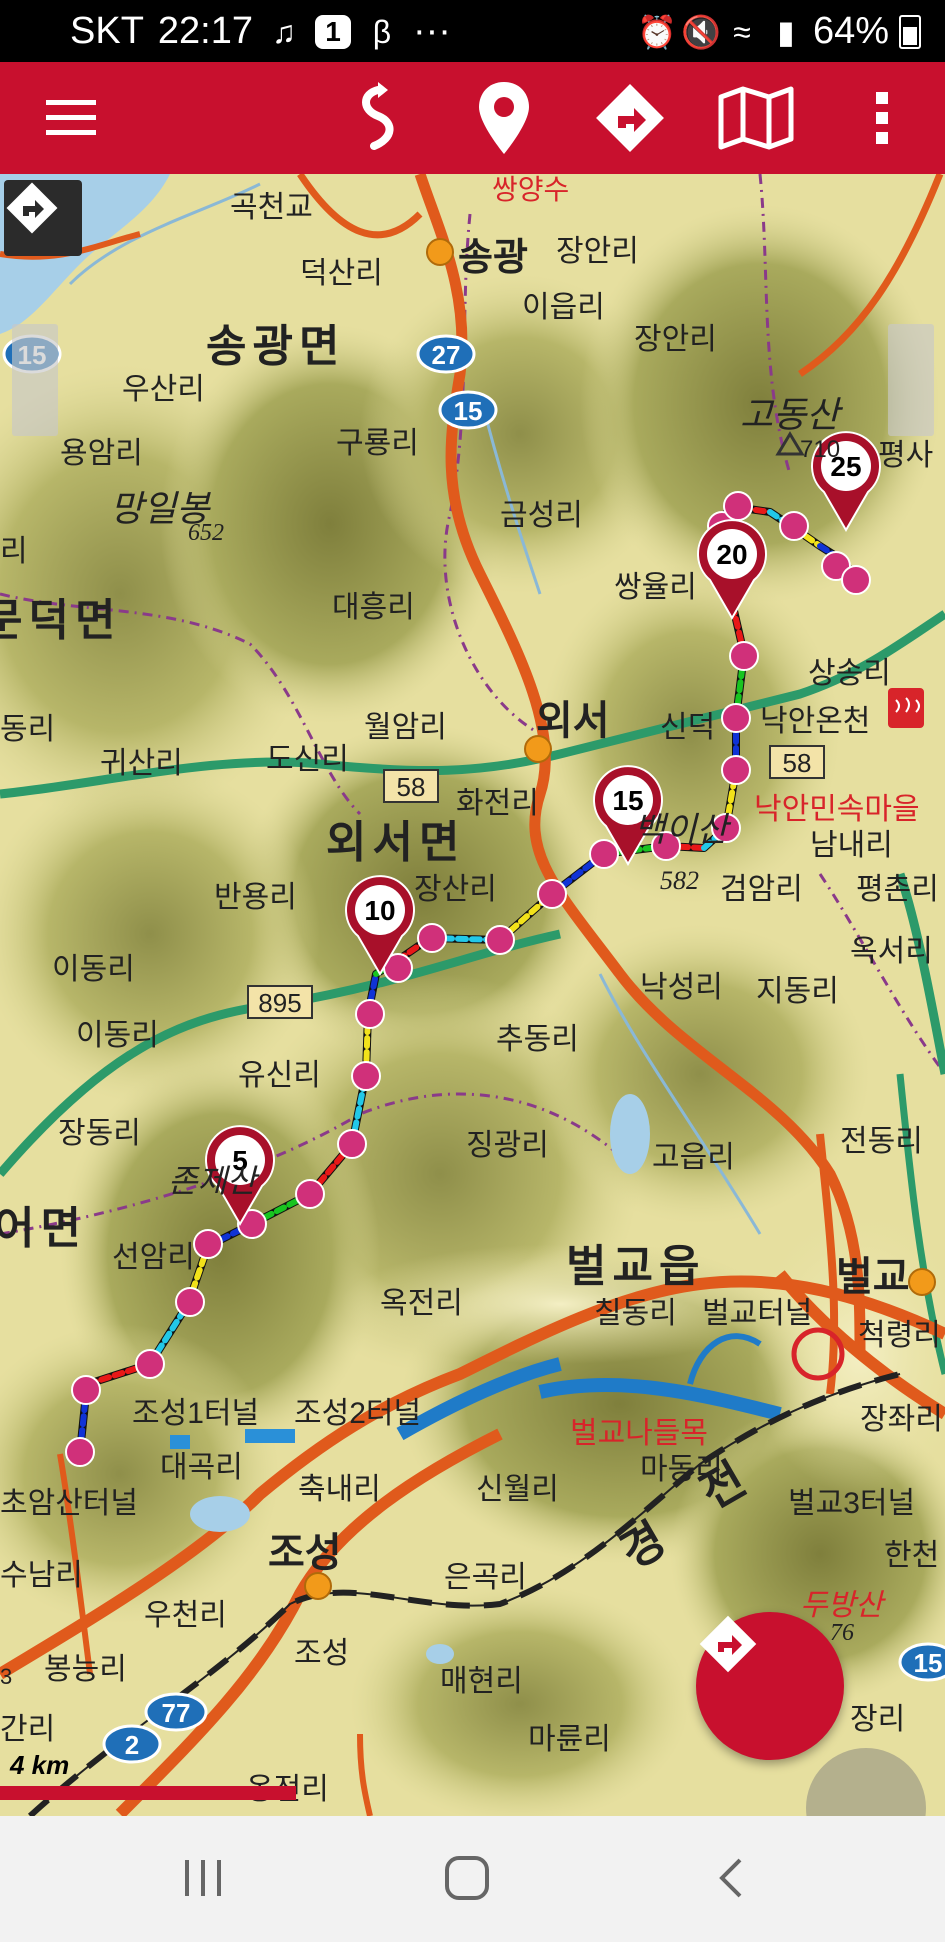 This screenshot has height=1942, width=945. I want to click on location-pin-button, so click(504, 118).